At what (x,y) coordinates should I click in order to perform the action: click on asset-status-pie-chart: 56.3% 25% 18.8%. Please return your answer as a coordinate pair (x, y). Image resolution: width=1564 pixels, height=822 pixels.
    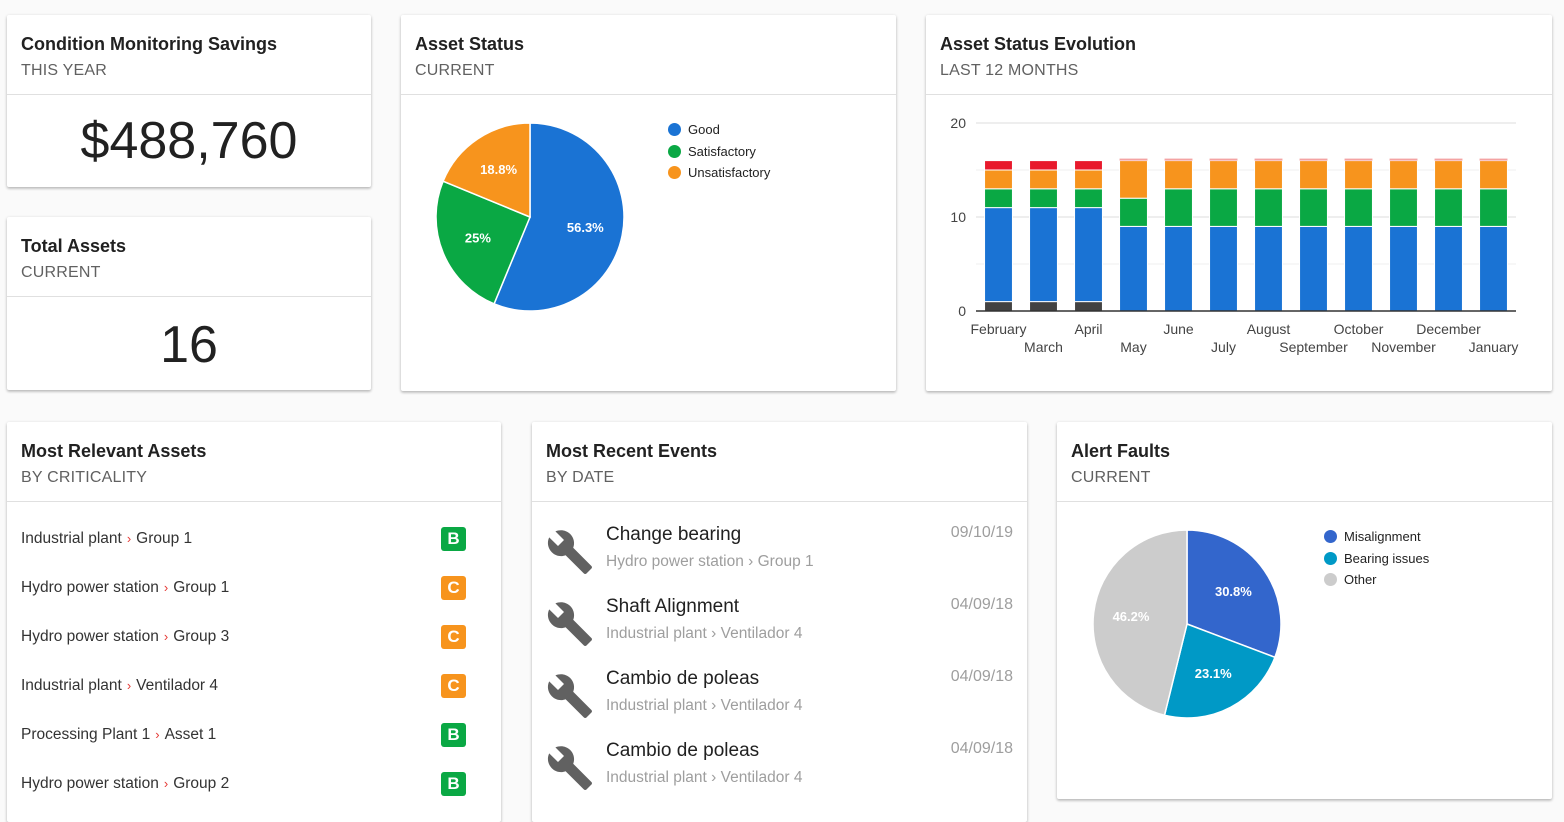
    Looking at the image, I should click on (648, 243).